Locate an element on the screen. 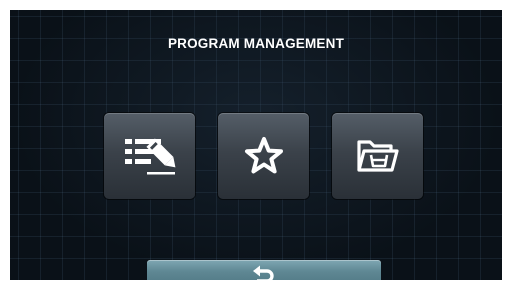 Image resolution: width=509 pixels, height=308 pixels. back-button is located at coordinates (264, 270).